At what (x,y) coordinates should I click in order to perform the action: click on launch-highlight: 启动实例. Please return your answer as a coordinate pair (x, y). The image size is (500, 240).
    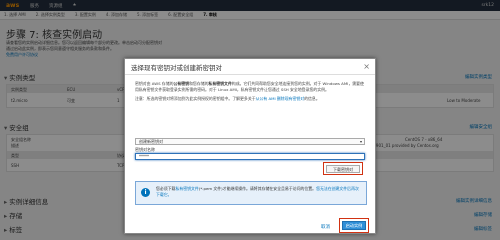
    Looking at the image, I should click on (354, 225).